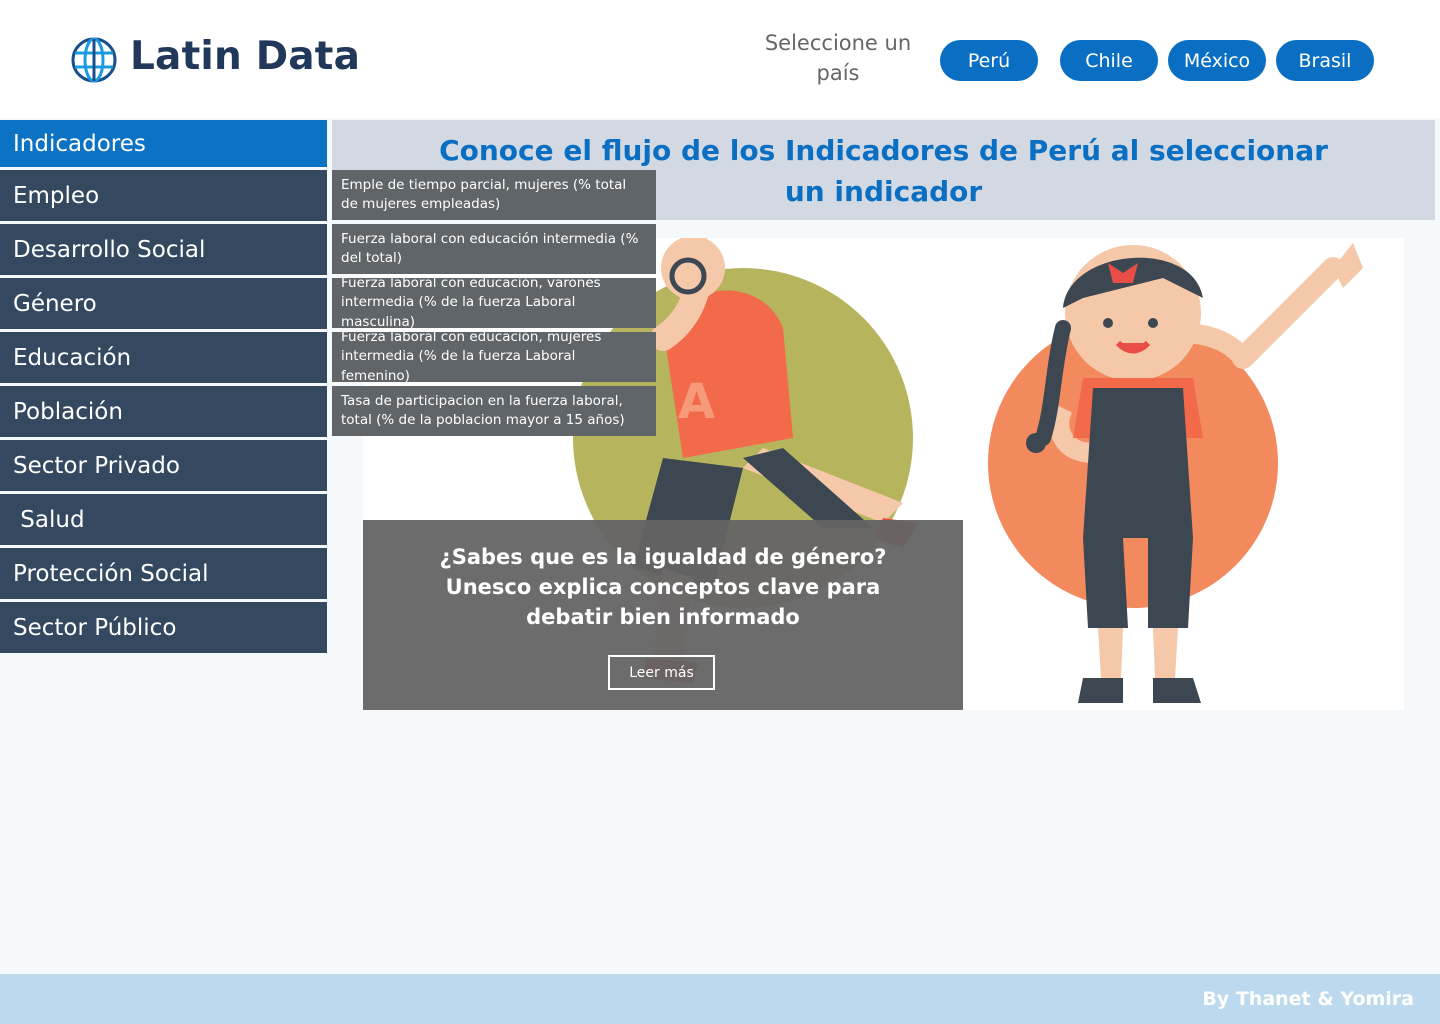 Image resolution: width=1440 pixels, height=1024 pixels. I want to click on sidebar-item-desarrollo-social: Desarrollo Social, so click(163, 249).